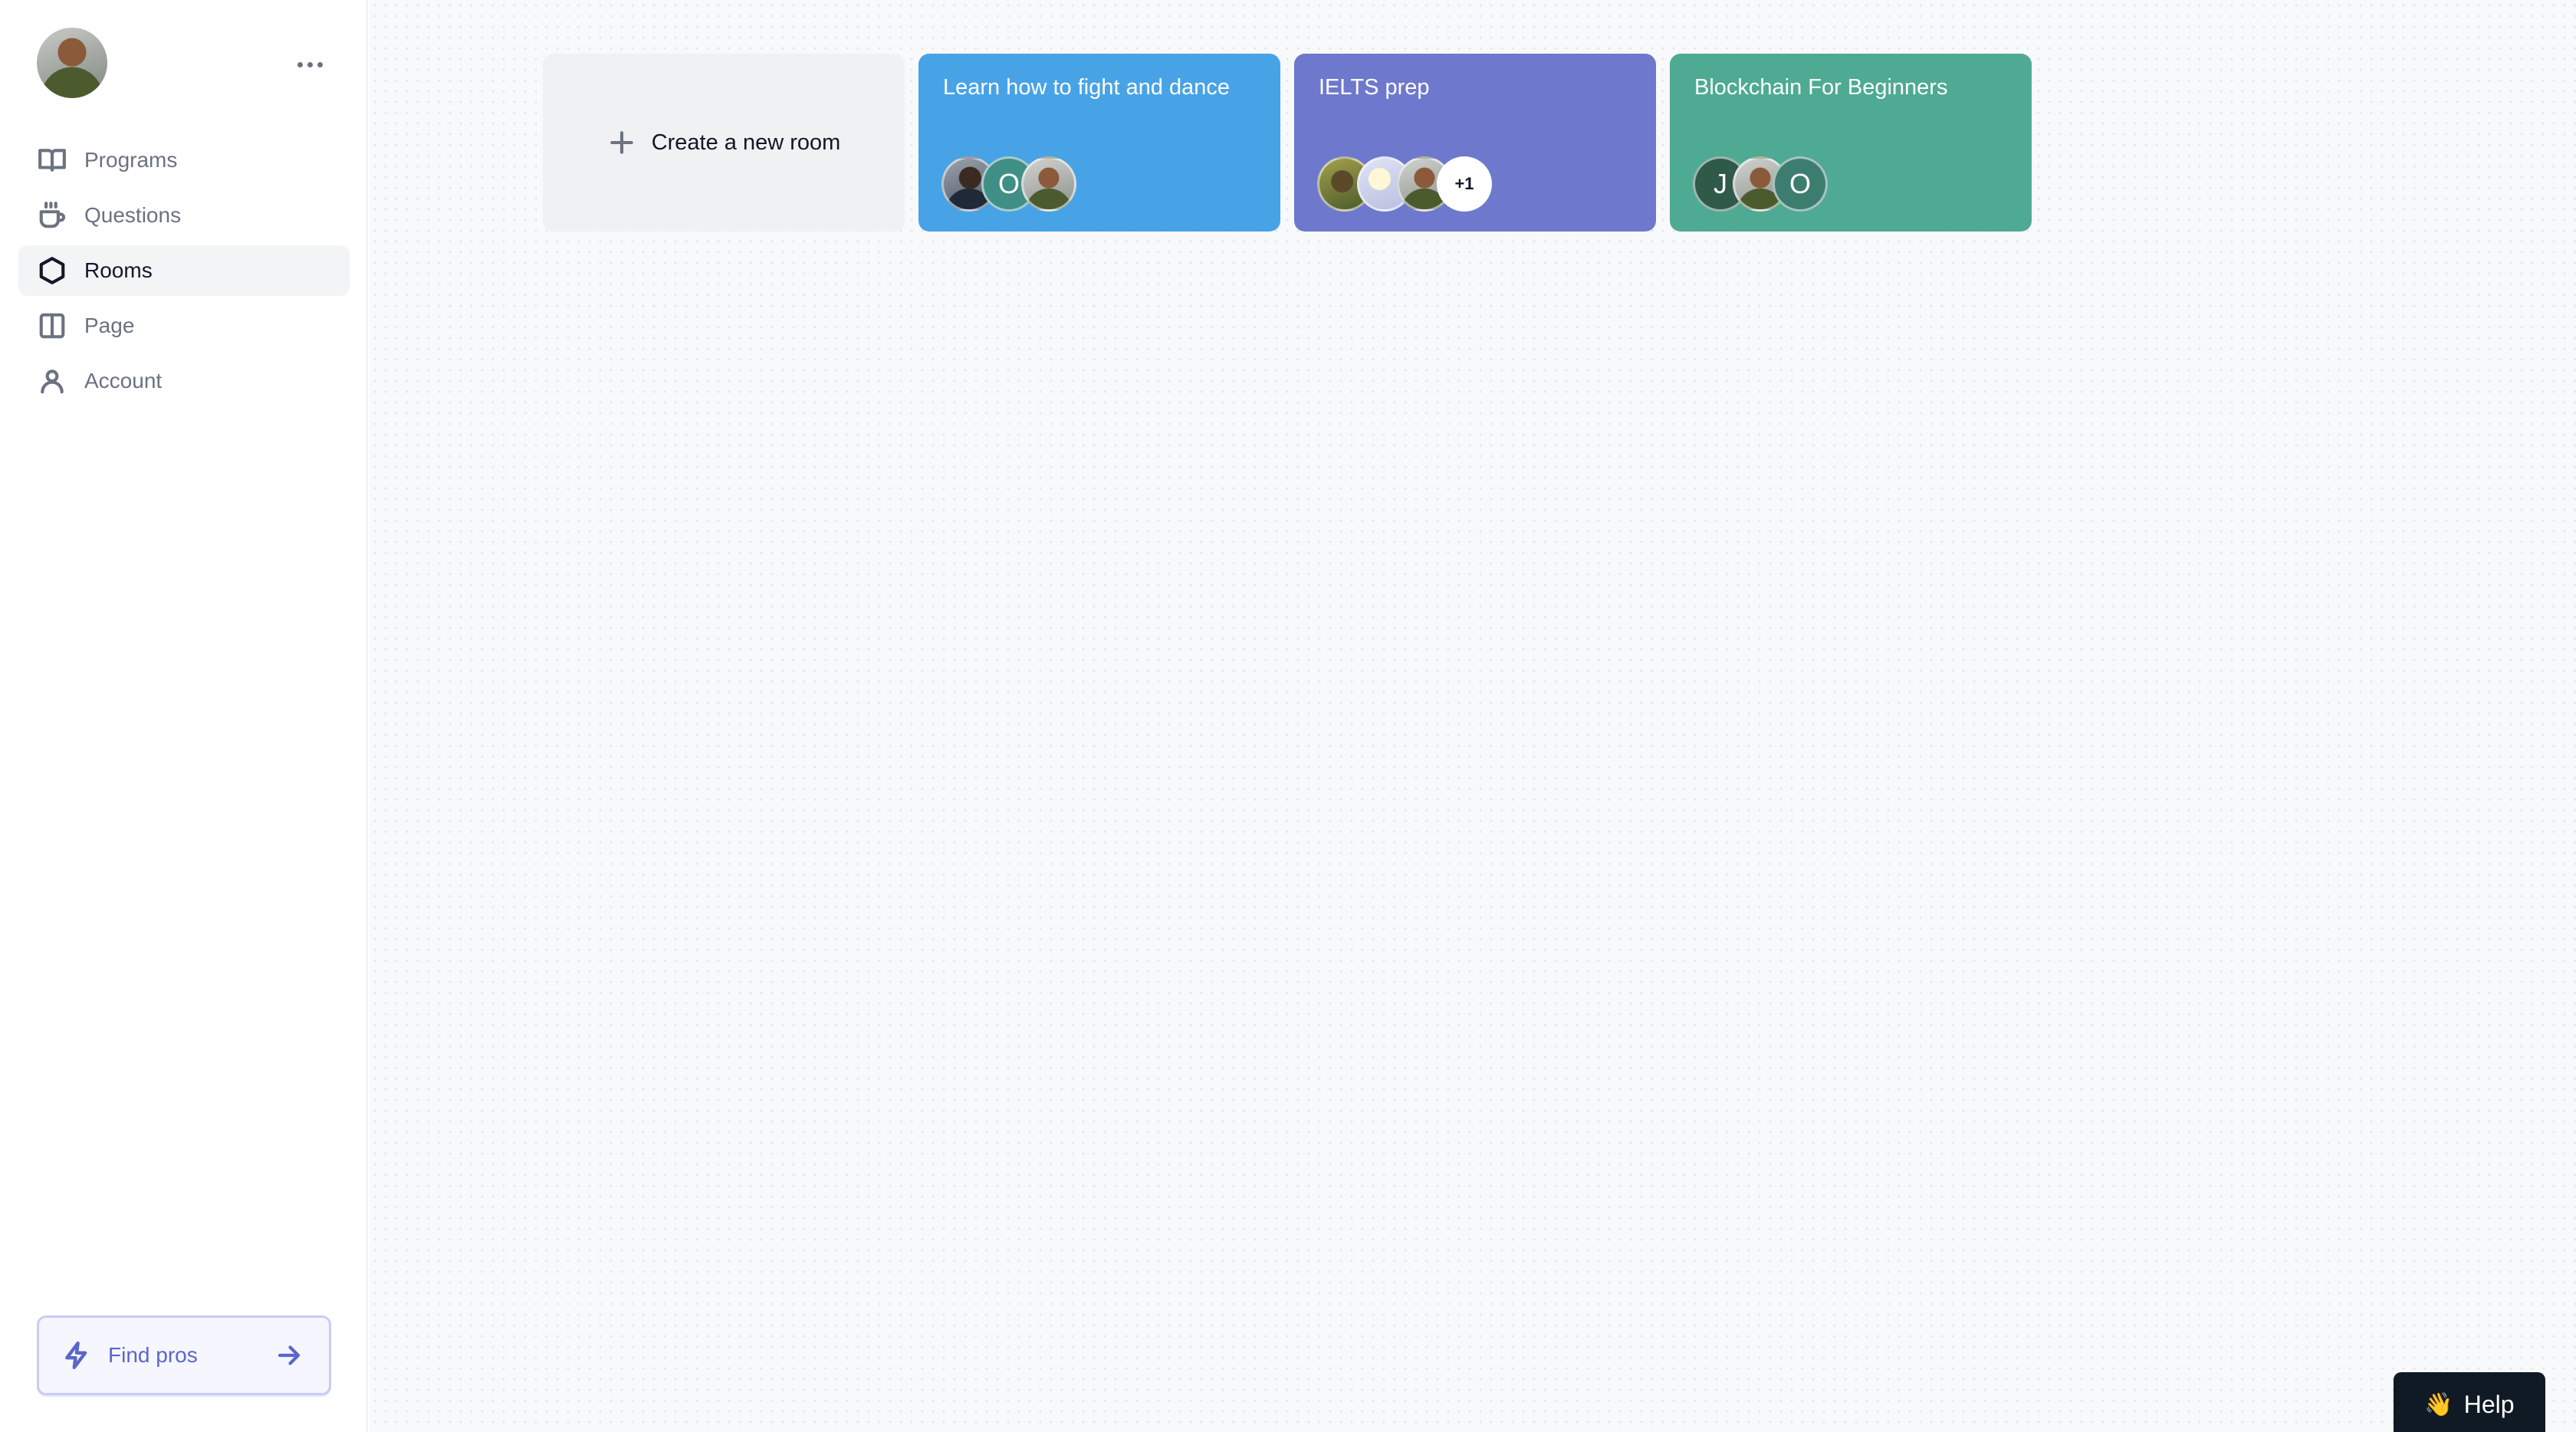 The width and height of the screenshot is (2576, 1432). What do you see at coordinates (1761, 184) in the screenshot?
I see `room-members: J O` at bounding box center [1761, 184].